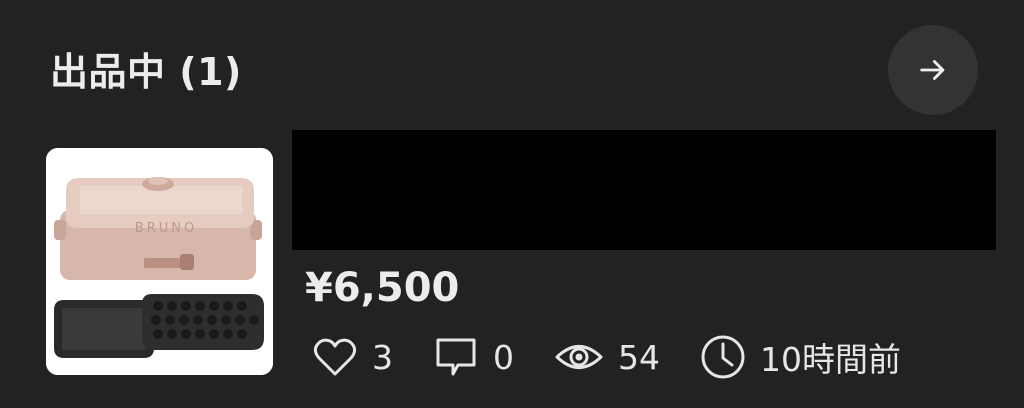  I want to click on time-stat: 10時間前, so click(800, 357).